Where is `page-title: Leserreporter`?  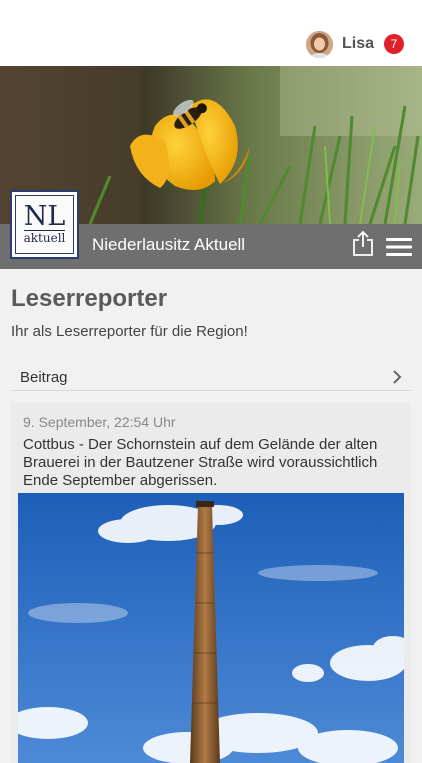
page-title: Leserreporter is located at coordinates (89, 298).